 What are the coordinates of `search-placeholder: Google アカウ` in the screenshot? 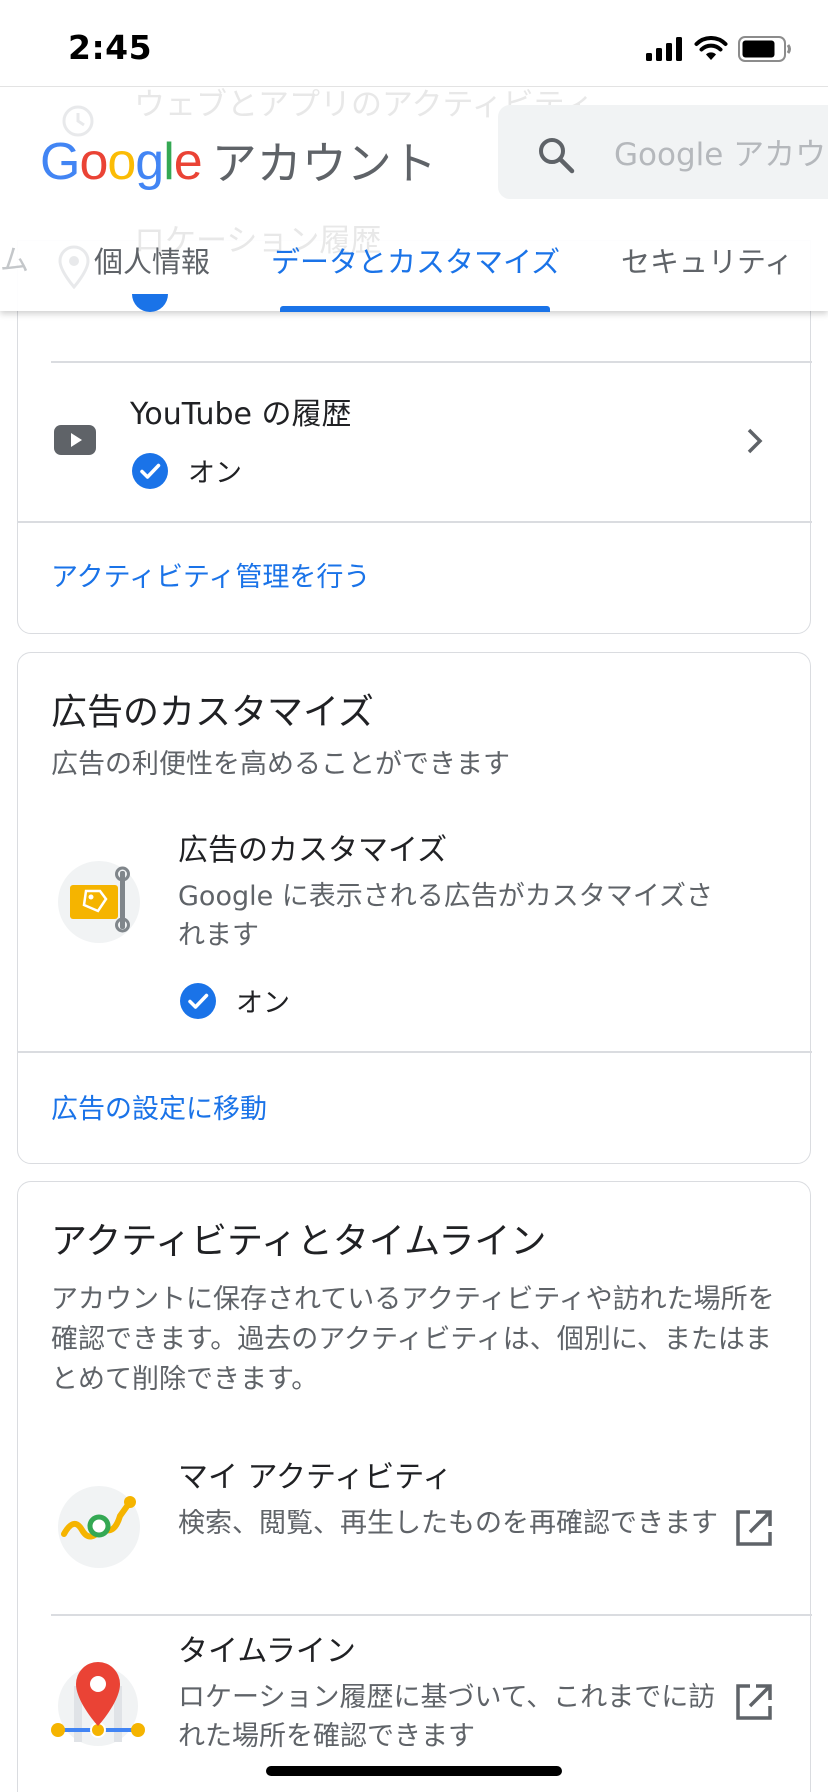 It's located at (720, 155).